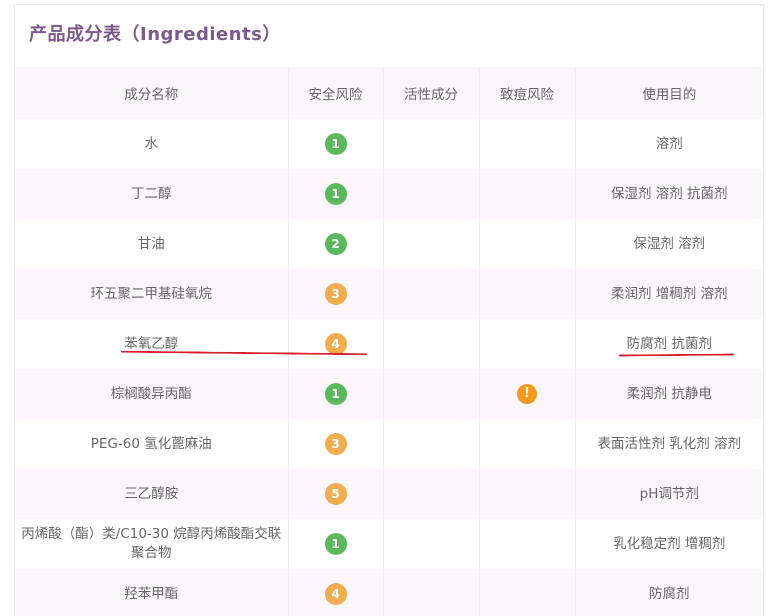  I want to click on header-active-ingredient: 活性成分, so click(431, 93).